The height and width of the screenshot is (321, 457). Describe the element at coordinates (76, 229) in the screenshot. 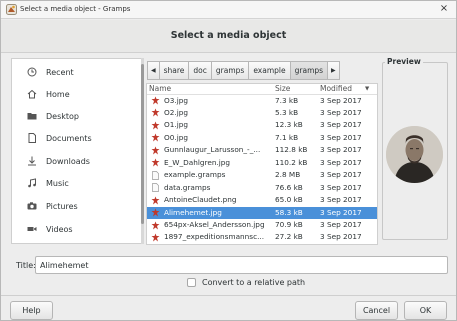

I see `place-videos: Videos` at that location.